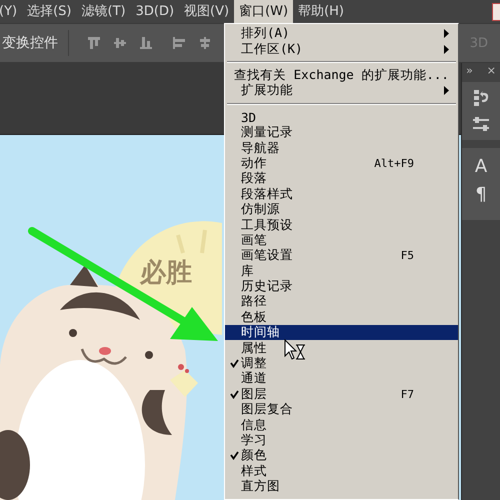 The image size is (500, 500). I want to click on menu-item-label: 图层复合, so click(267, 409).